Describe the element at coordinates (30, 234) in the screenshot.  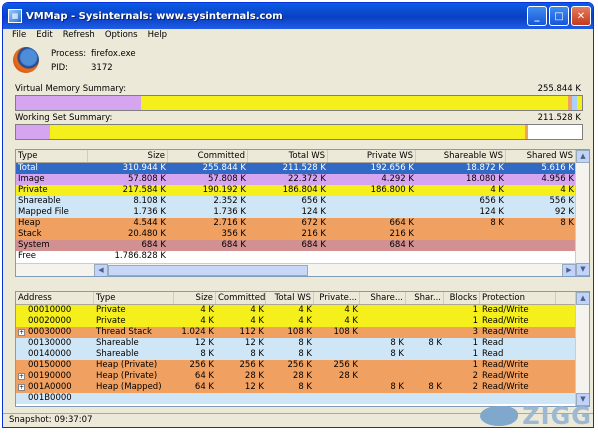
I see `summary-cell: Stack` at that location.